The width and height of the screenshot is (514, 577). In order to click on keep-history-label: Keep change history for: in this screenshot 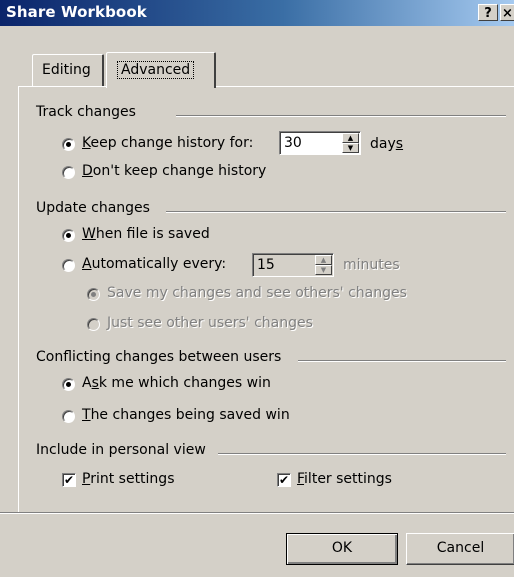, I will do `click(168, 143)`.